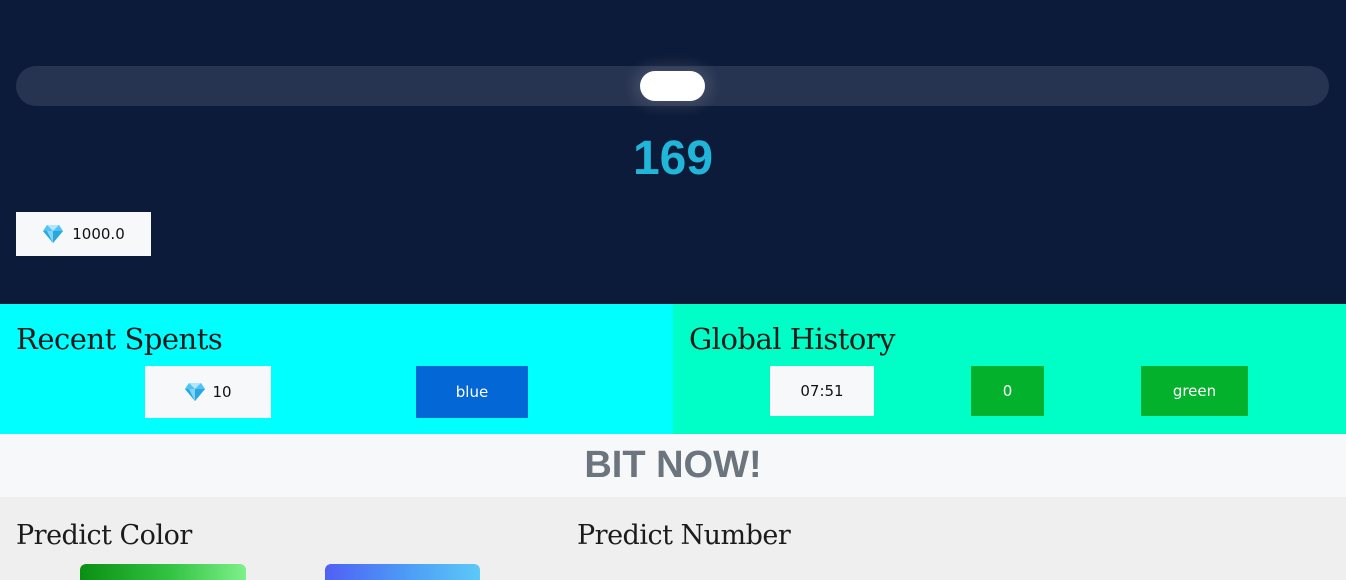 This screenshot has height=580, width=1346. I want to click on recent-spent-amount: 10, so click(208, 392).